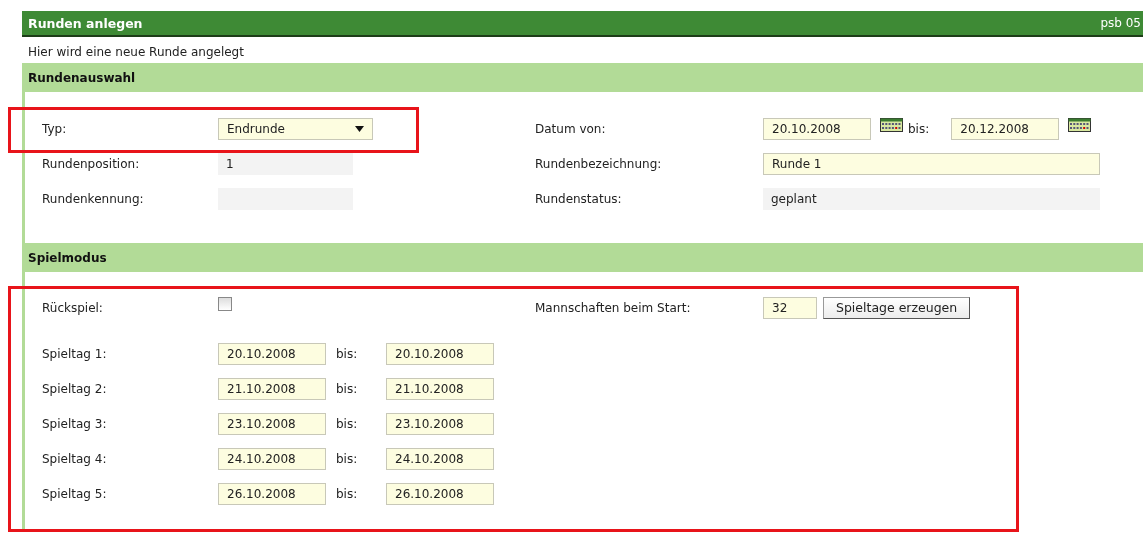 This screenshot has width=1143, height=542. Describe the element at coordinates (75, 423) in the screenshot. I see `field-label: Spieltag 3:` at that location.